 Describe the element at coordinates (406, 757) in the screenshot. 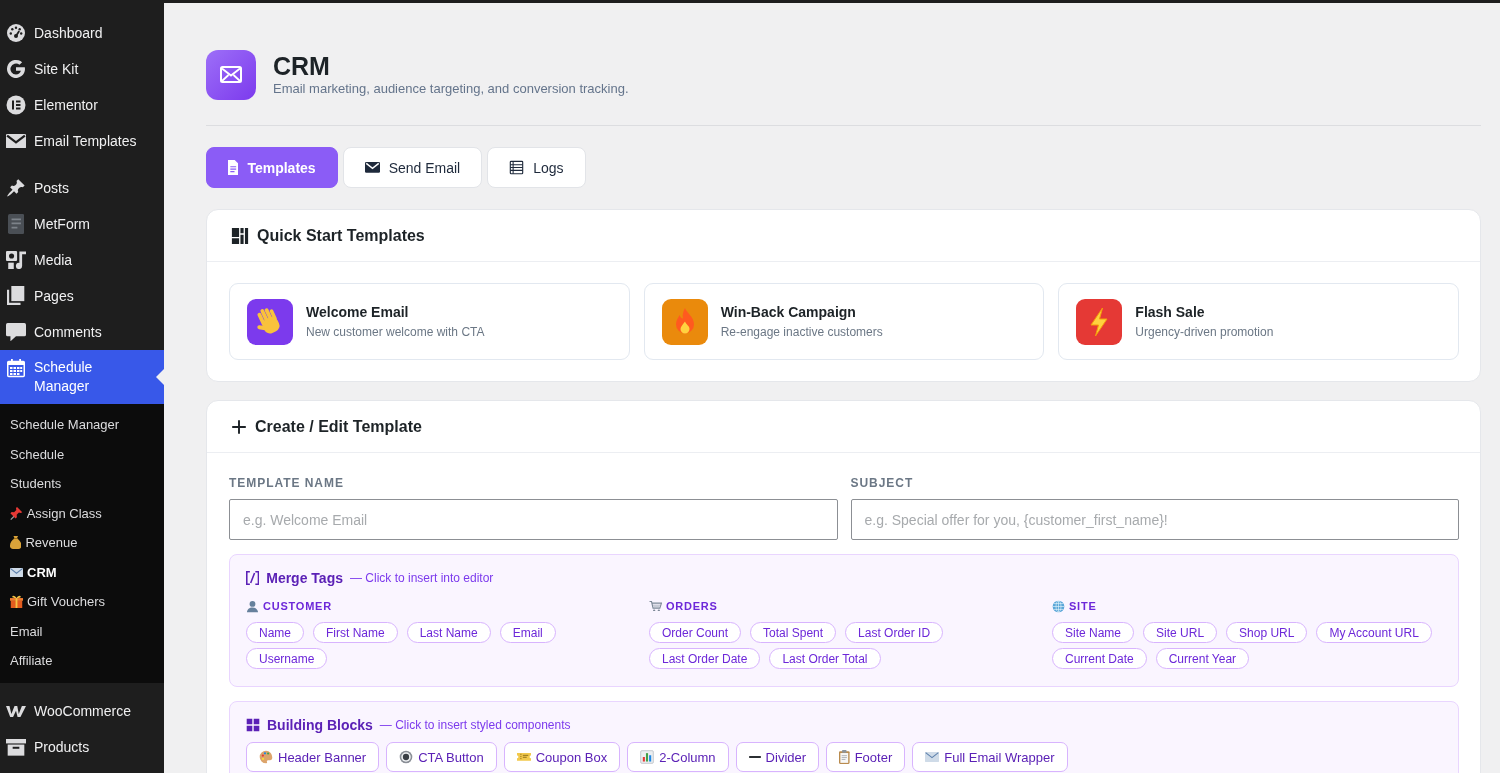

I see `radio-button-icon` at that location.